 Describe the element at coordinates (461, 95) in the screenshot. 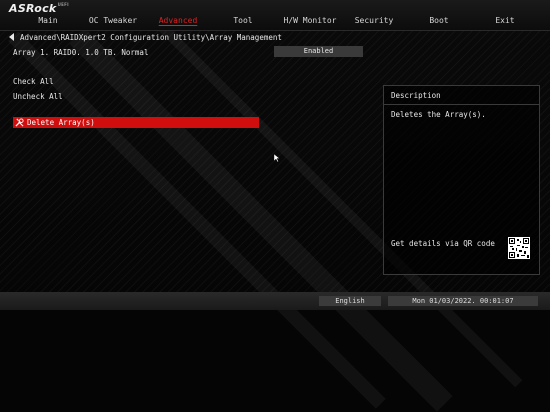

I see `description-title: Description` at that location.